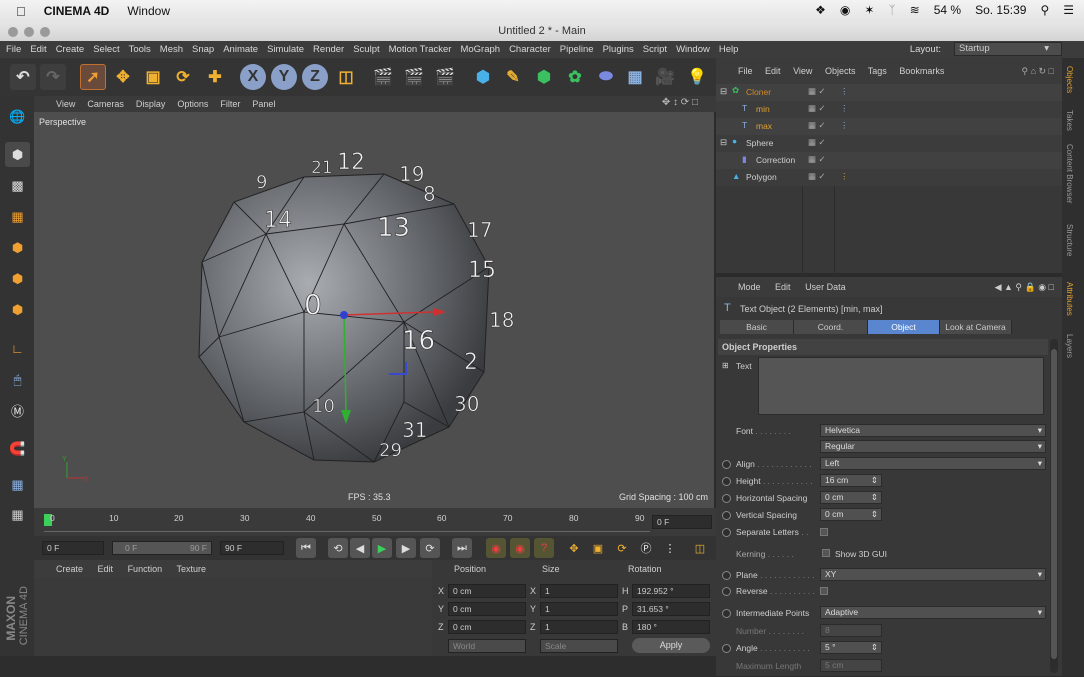  Describe the element at coordinates (824, 532) in the screenshot. I see `separate-letters-checkbox` at that location.